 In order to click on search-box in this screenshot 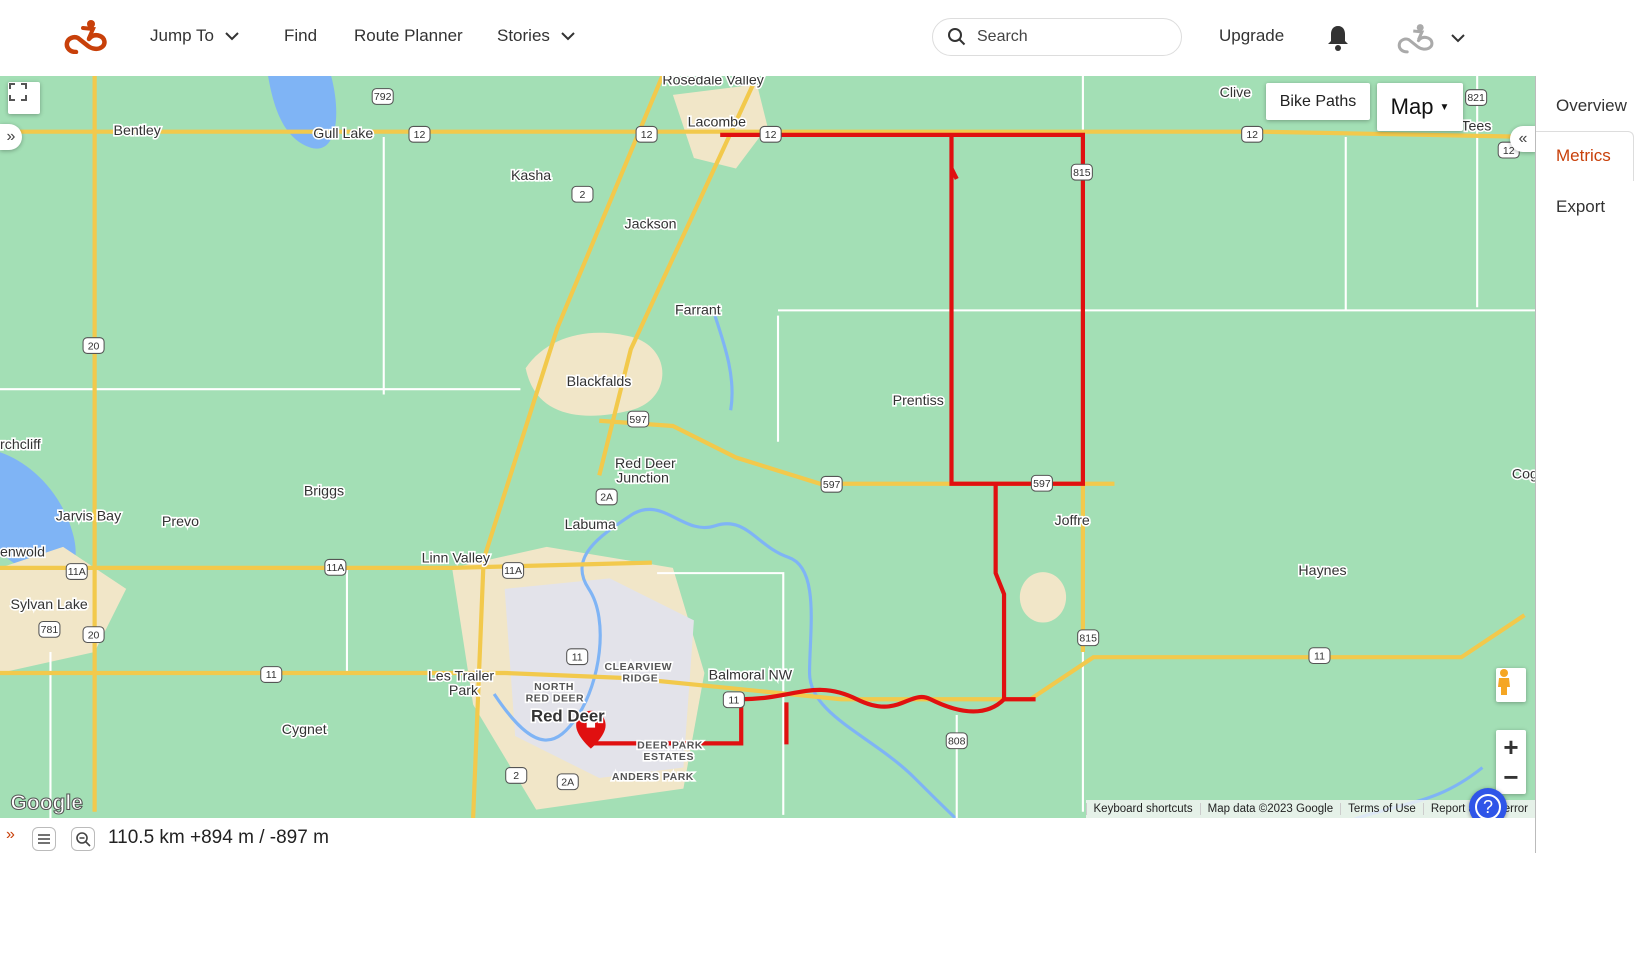, I will do `click(1057, 37)`.